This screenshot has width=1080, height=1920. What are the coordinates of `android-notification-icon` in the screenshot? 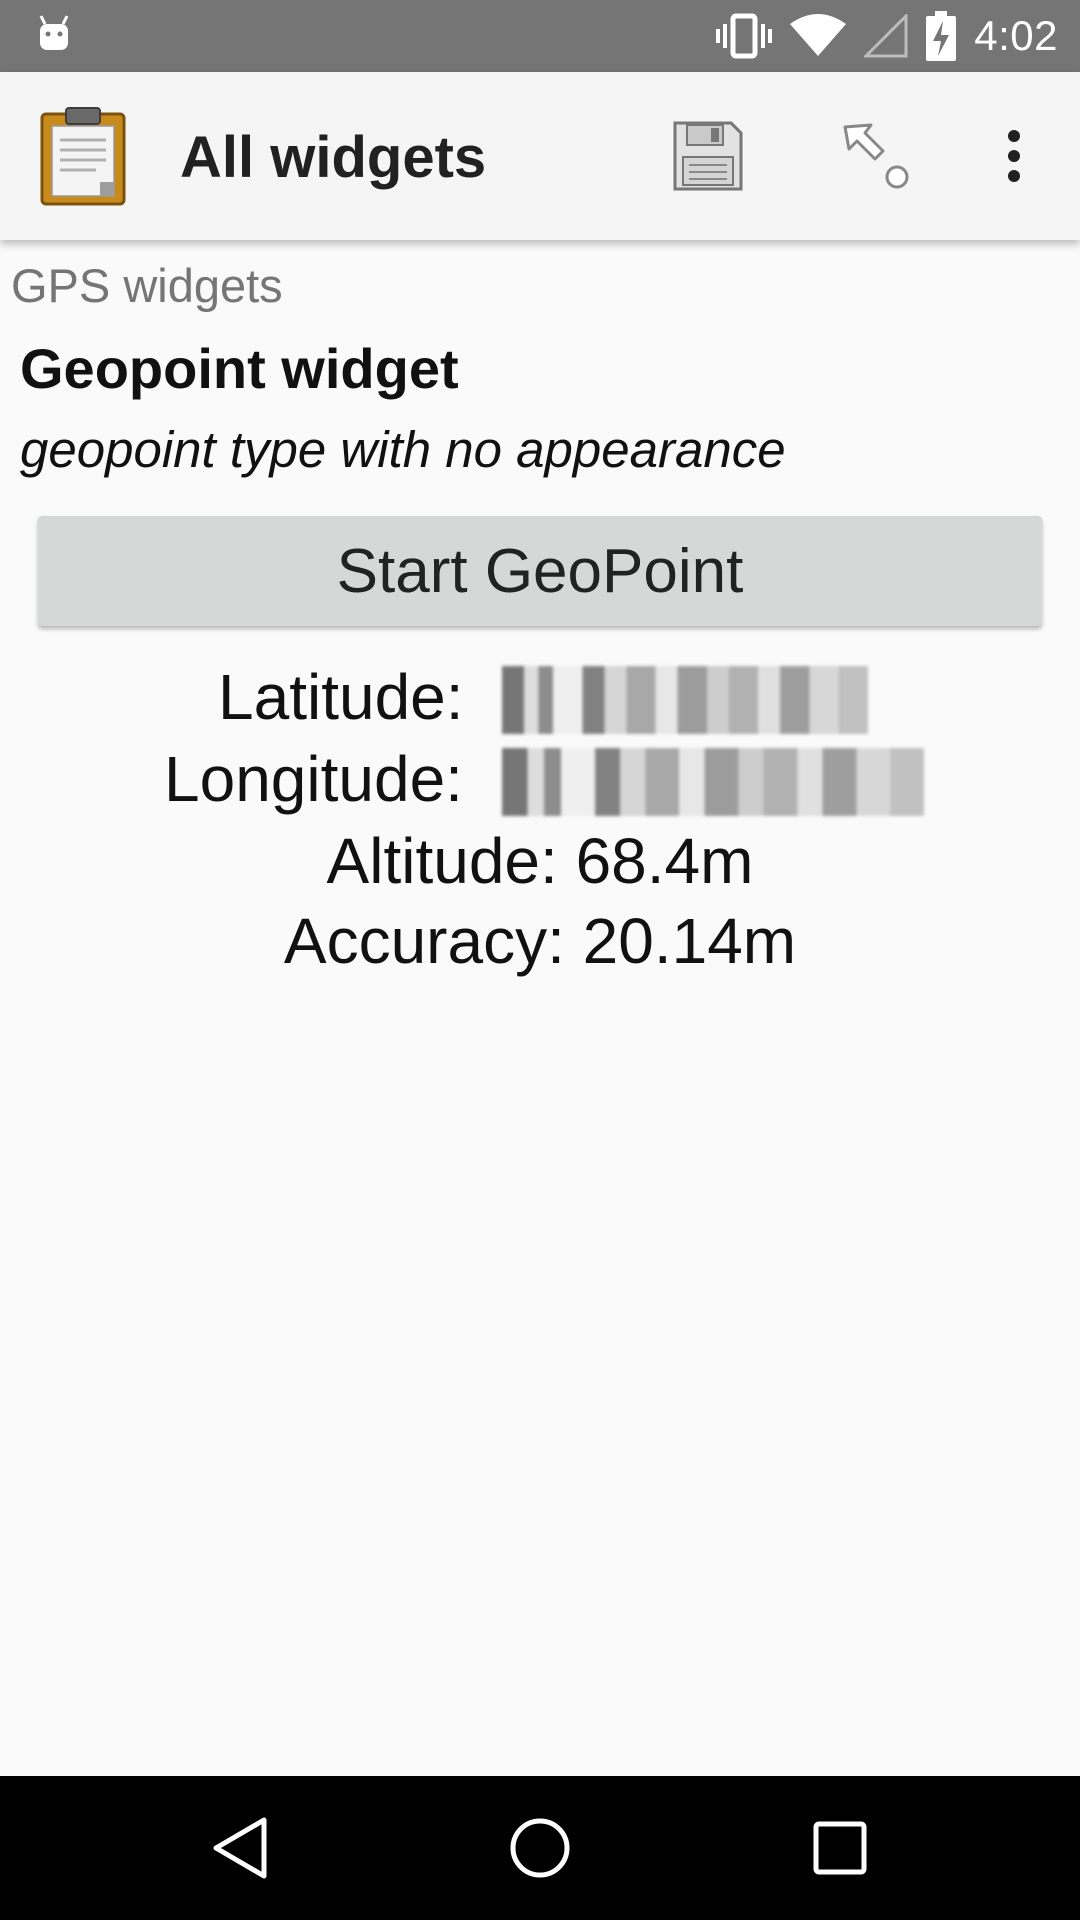 It's located at (54, 32).